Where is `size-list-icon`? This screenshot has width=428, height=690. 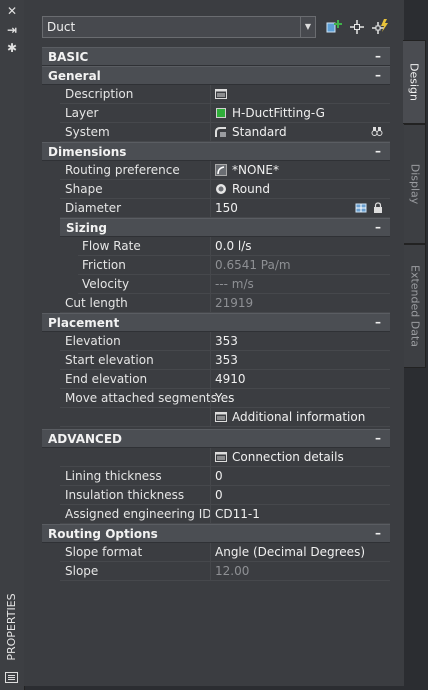 size-list-icon is located at coordinates (361, 208).